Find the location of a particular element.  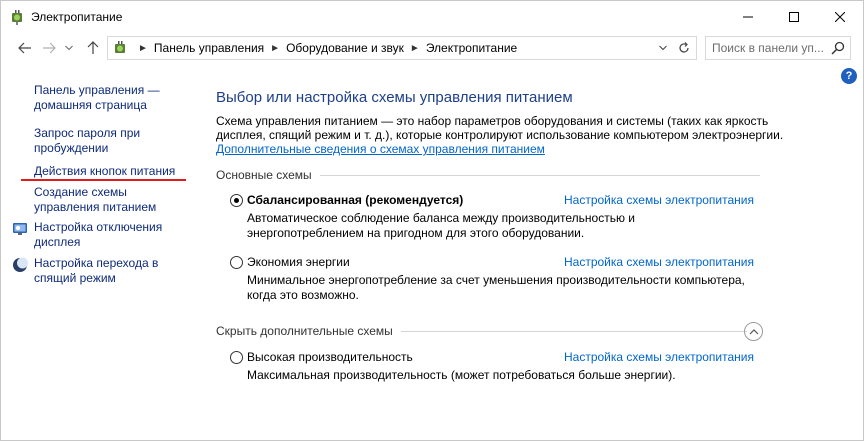

window-controls is located at coordinates (794, 17).